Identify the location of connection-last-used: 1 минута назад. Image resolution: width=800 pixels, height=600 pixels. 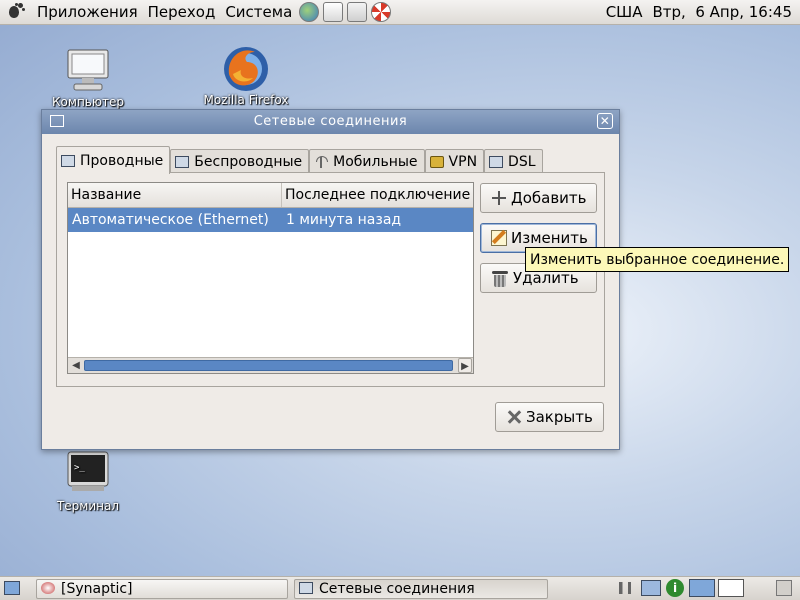
(344, 220).